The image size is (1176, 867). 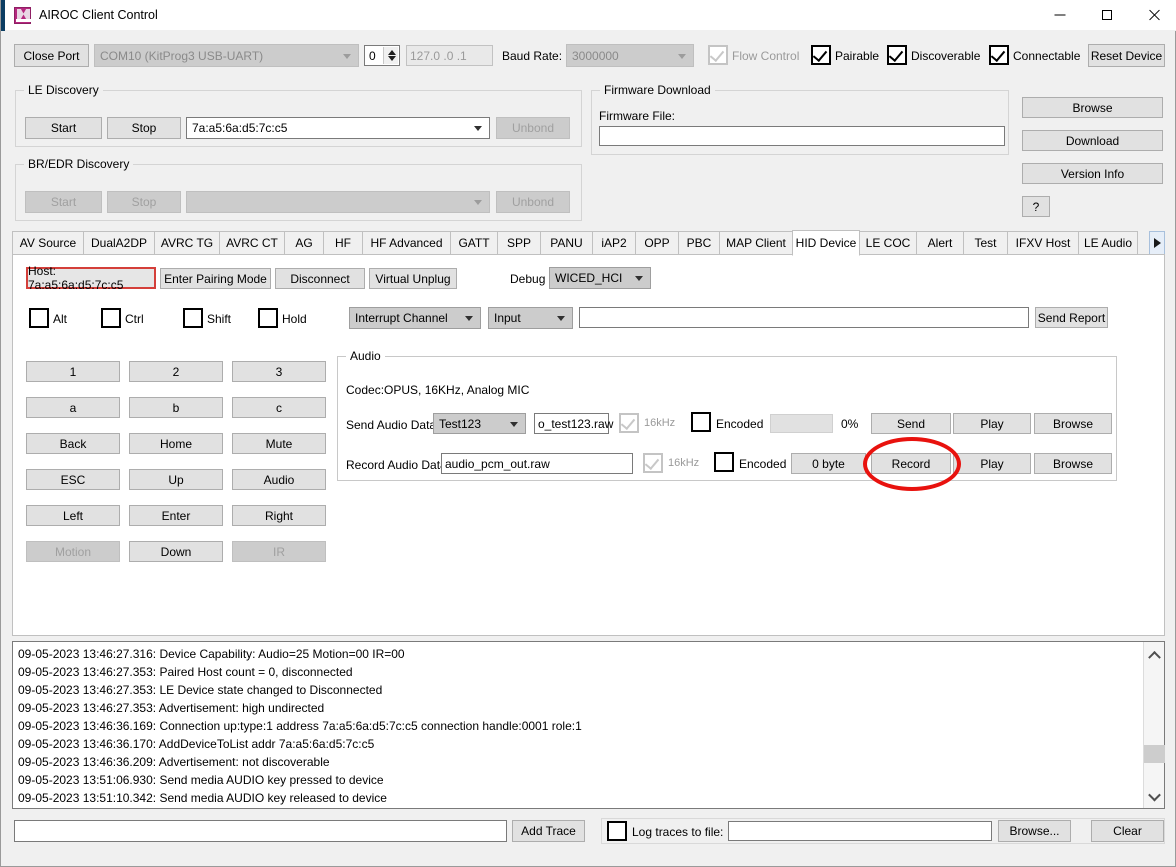 What do you see at coordinates (382, 55) in the screenshot?
I see `instance-spinner: 0` at bounding box center [382, 55].